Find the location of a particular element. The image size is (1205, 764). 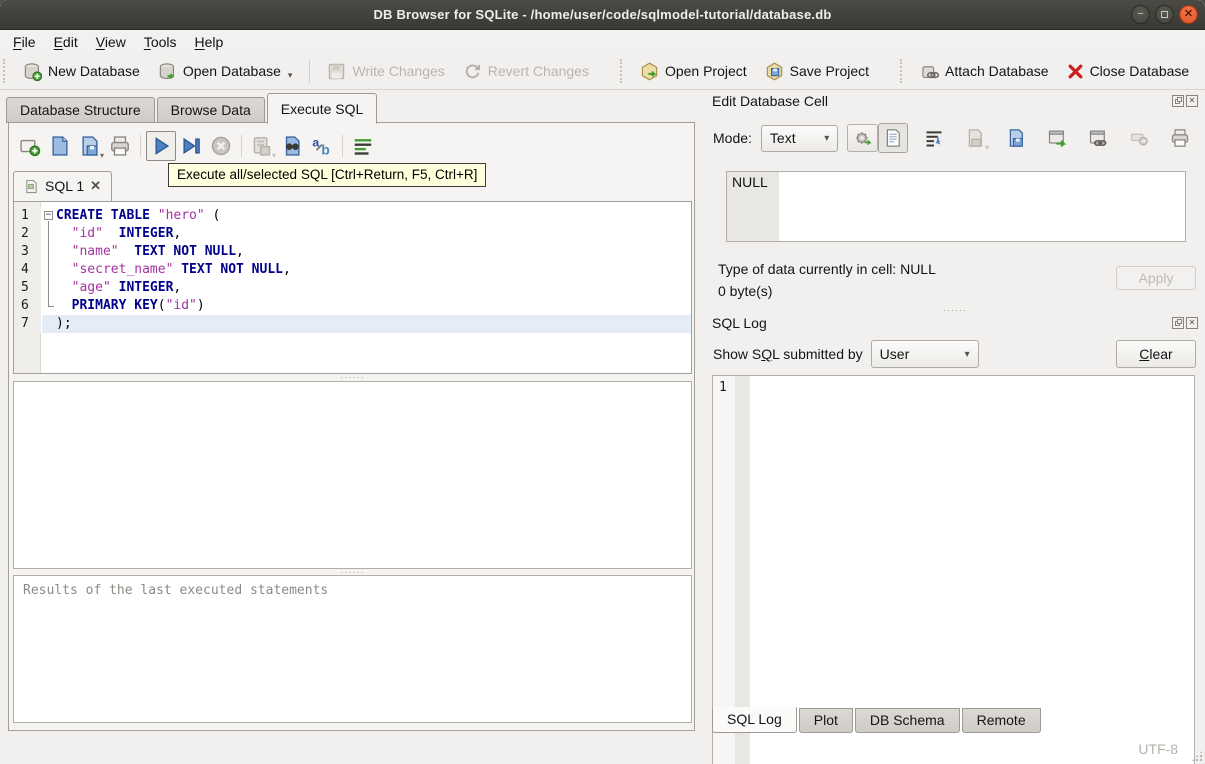

save-project-button: Save Project is located at coordinates (817, 71).